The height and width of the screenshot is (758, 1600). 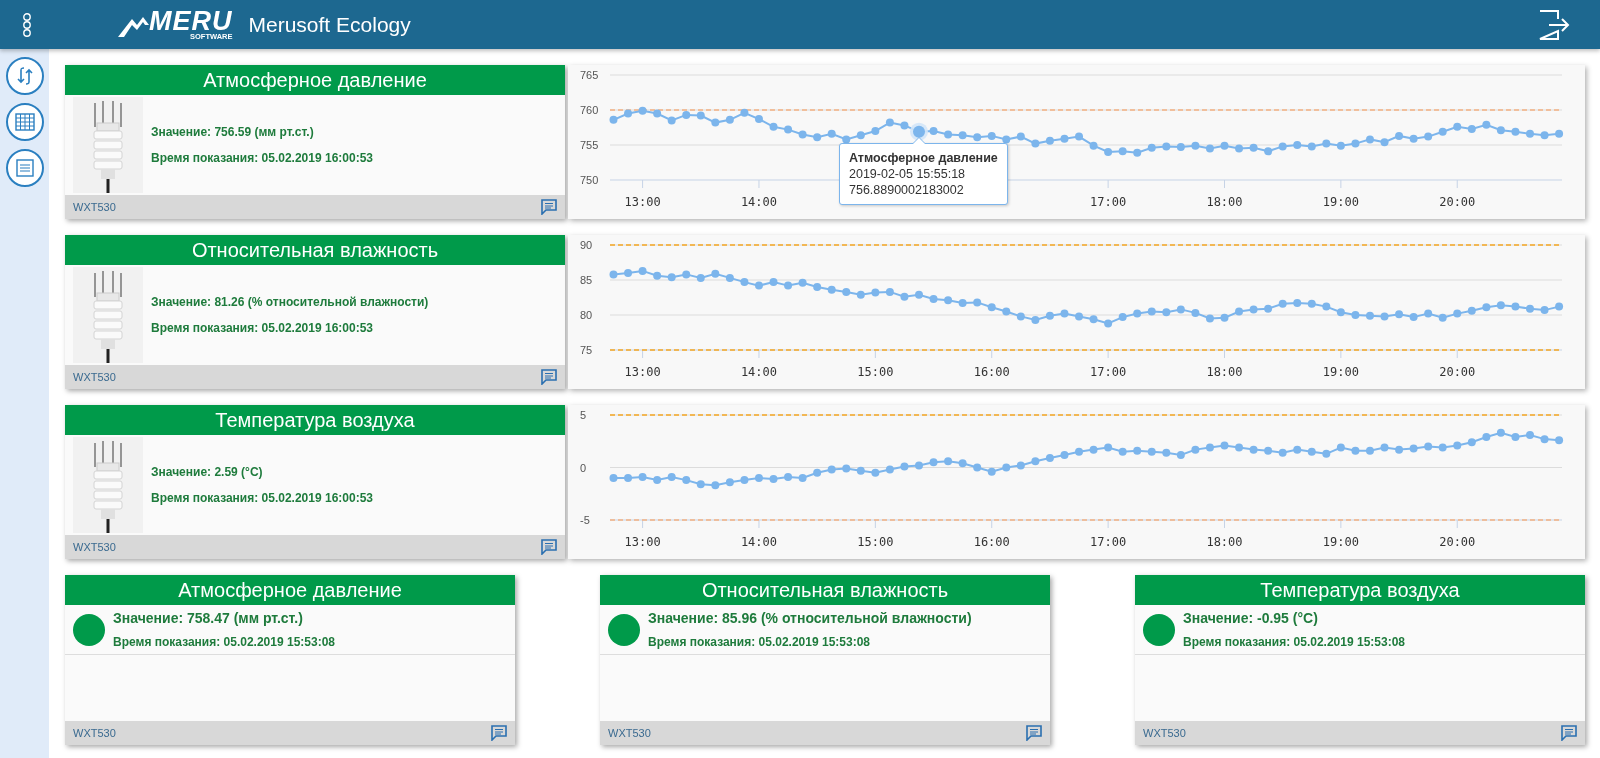 What do you see at coordinates (233, 132) in the screenshot?
I see `reading-value: Значение: 756.59 (мм рт.ст.)` at bounding box center [233, 132].